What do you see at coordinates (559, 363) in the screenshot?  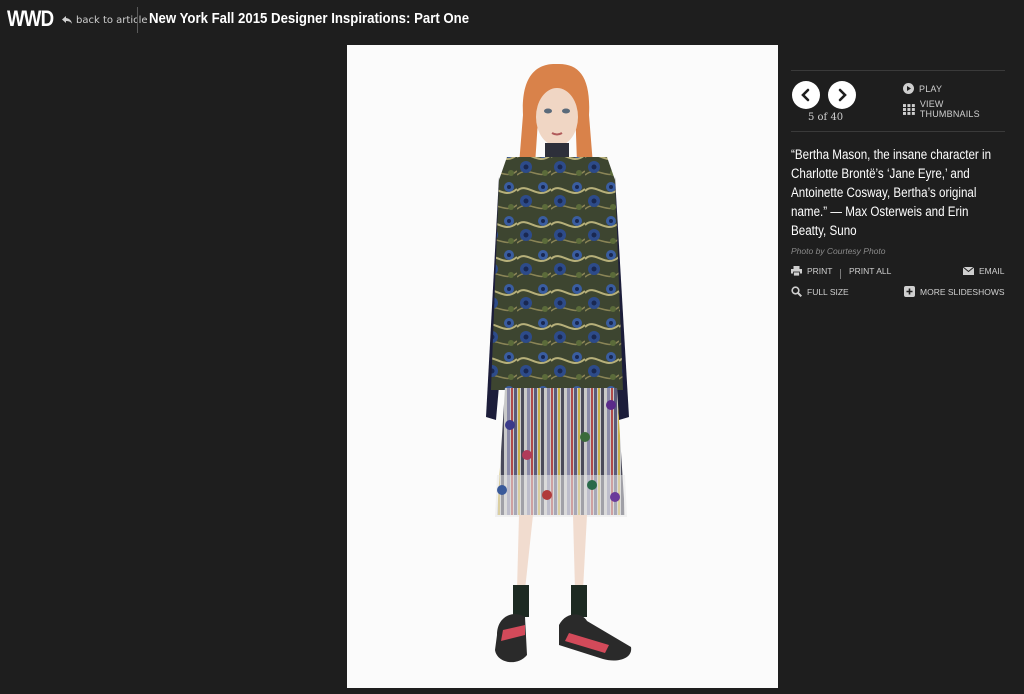 I see `fashion-sketch-illustration` at bounding box center [559, 363].